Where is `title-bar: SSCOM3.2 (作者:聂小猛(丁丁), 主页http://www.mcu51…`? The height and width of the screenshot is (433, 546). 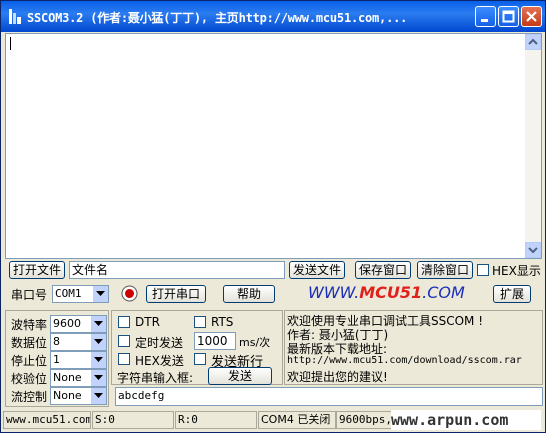
title-bar: SSCOM3.2 (作者:聂小猛(丁丁), 主页http://www.mcu51… is located at coordinates (273, 16).